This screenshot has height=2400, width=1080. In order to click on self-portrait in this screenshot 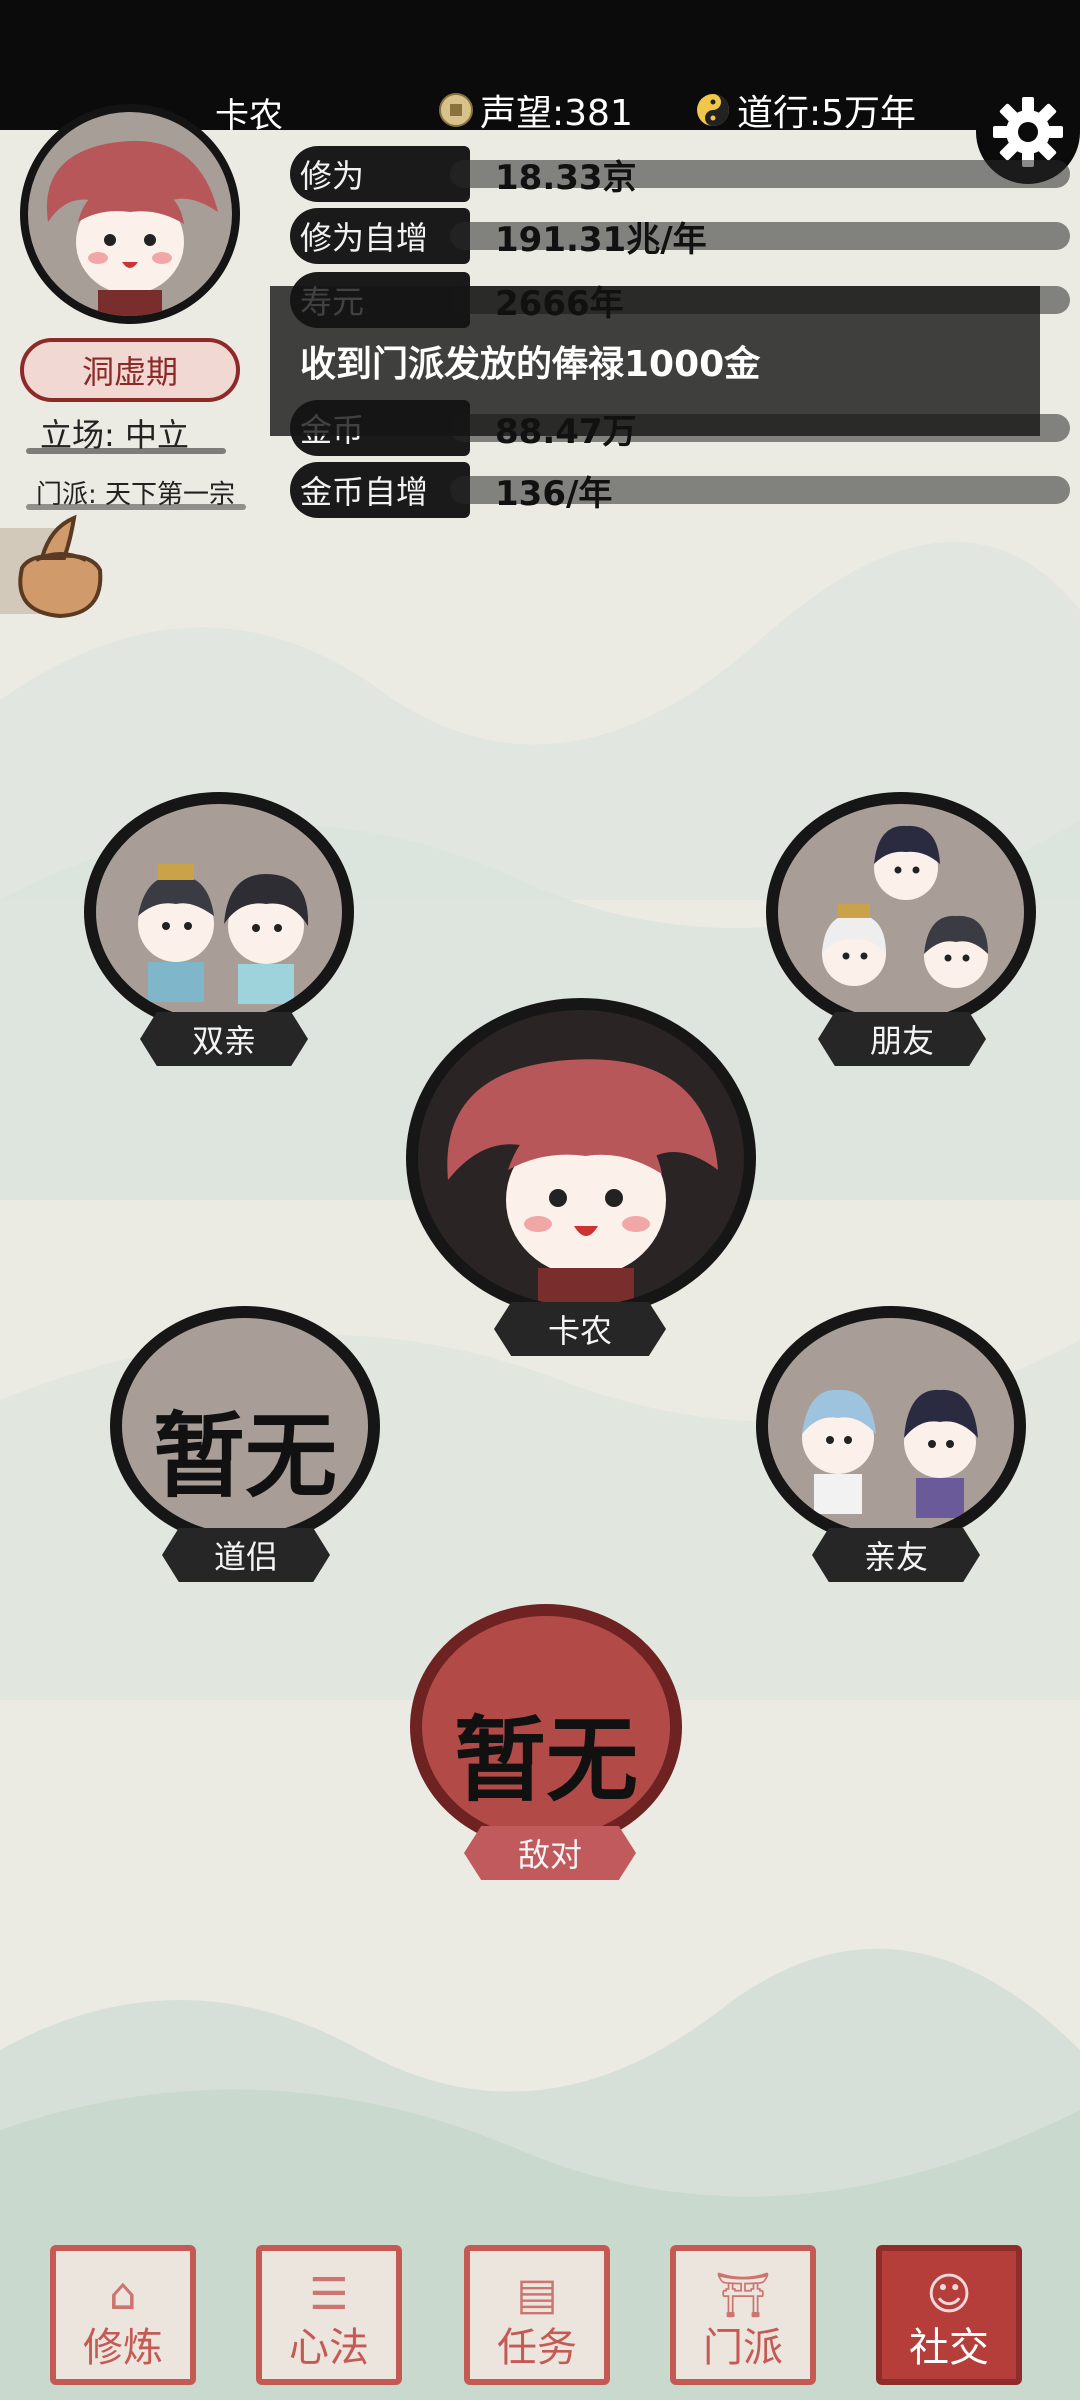, I will do `click(581, 1158)`.